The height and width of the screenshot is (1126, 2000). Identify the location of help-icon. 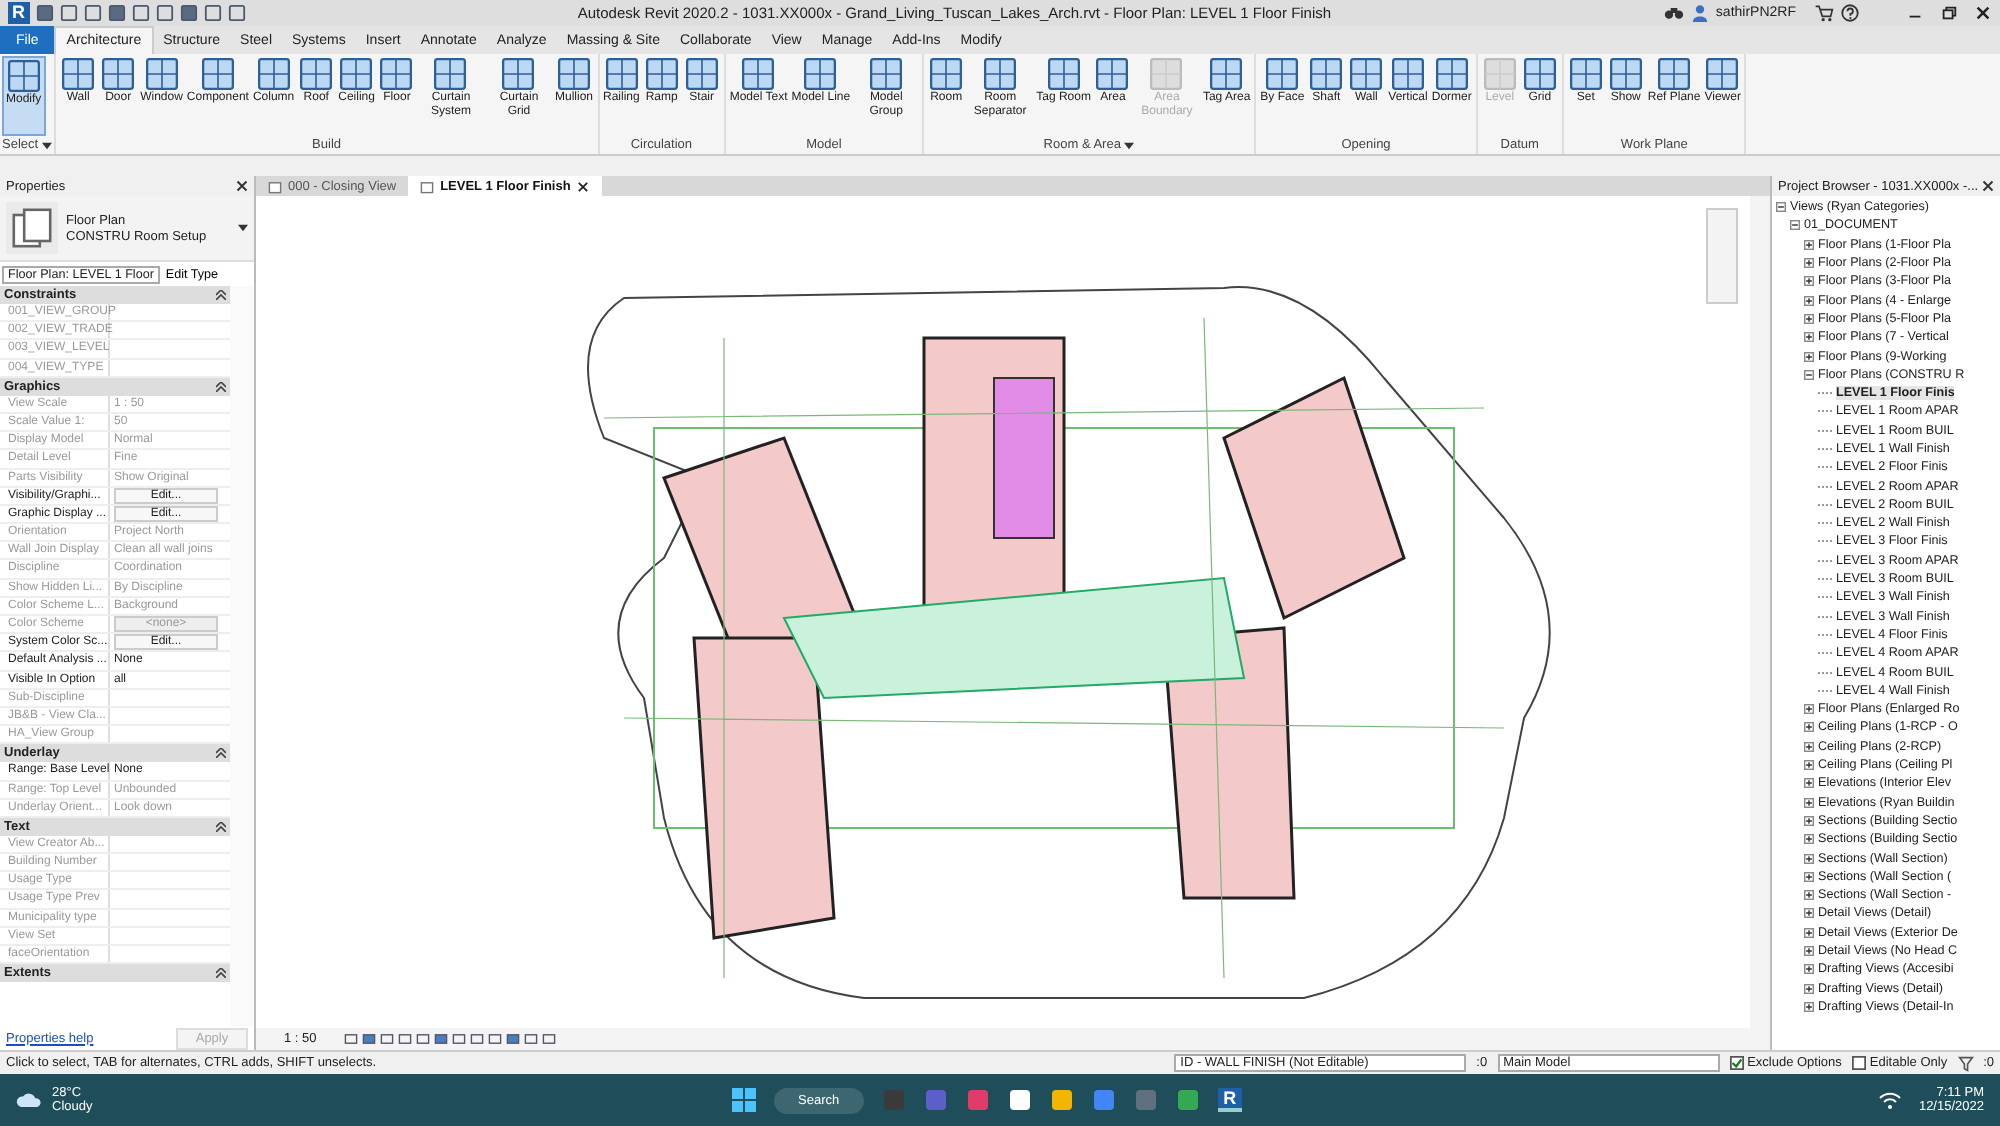
(1850, 13).